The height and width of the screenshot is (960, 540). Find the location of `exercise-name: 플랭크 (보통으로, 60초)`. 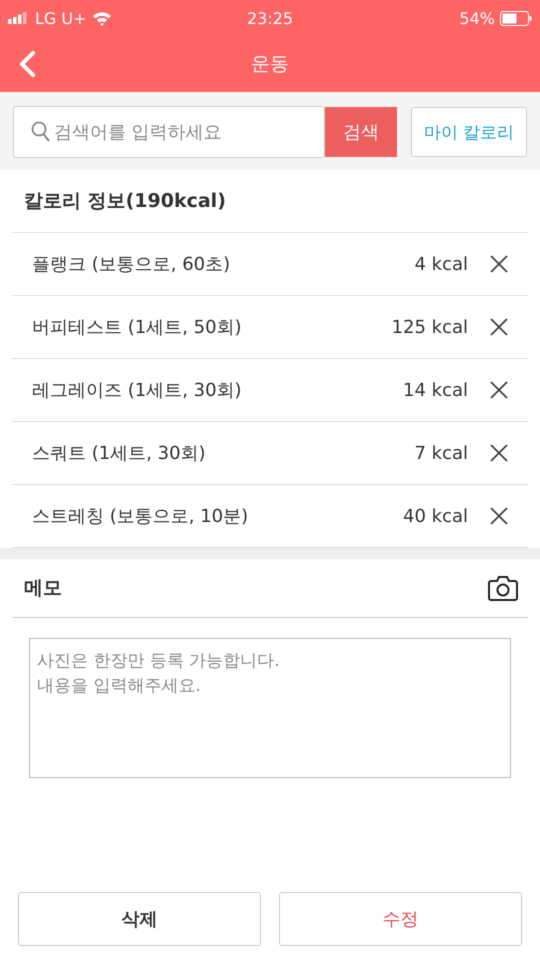

exercise-name: 플랭크 (보통으로, 60초) is located at coordinates (132, 264).